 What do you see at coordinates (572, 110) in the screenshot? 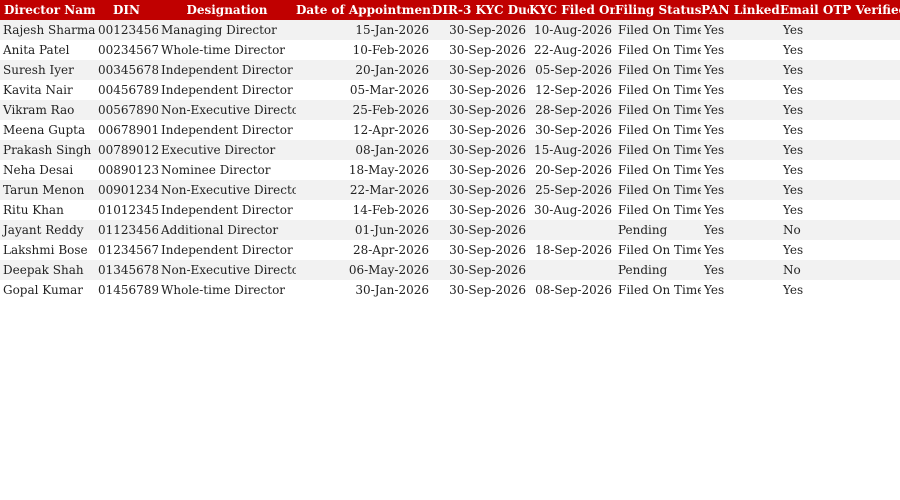
I see `cell-kyc-filed-on: 28-Sep-2026` at bounding box center [572, 110].